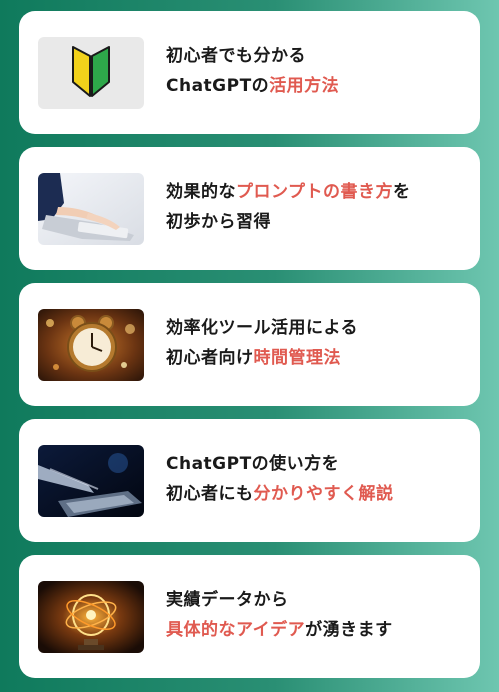 This screenshot has width=499, height=692. What do you see at coordinates (316, 222) in the screenshot?
I see `feature-text-line-2: 初歩から習得` at bounding box center [316, 222].